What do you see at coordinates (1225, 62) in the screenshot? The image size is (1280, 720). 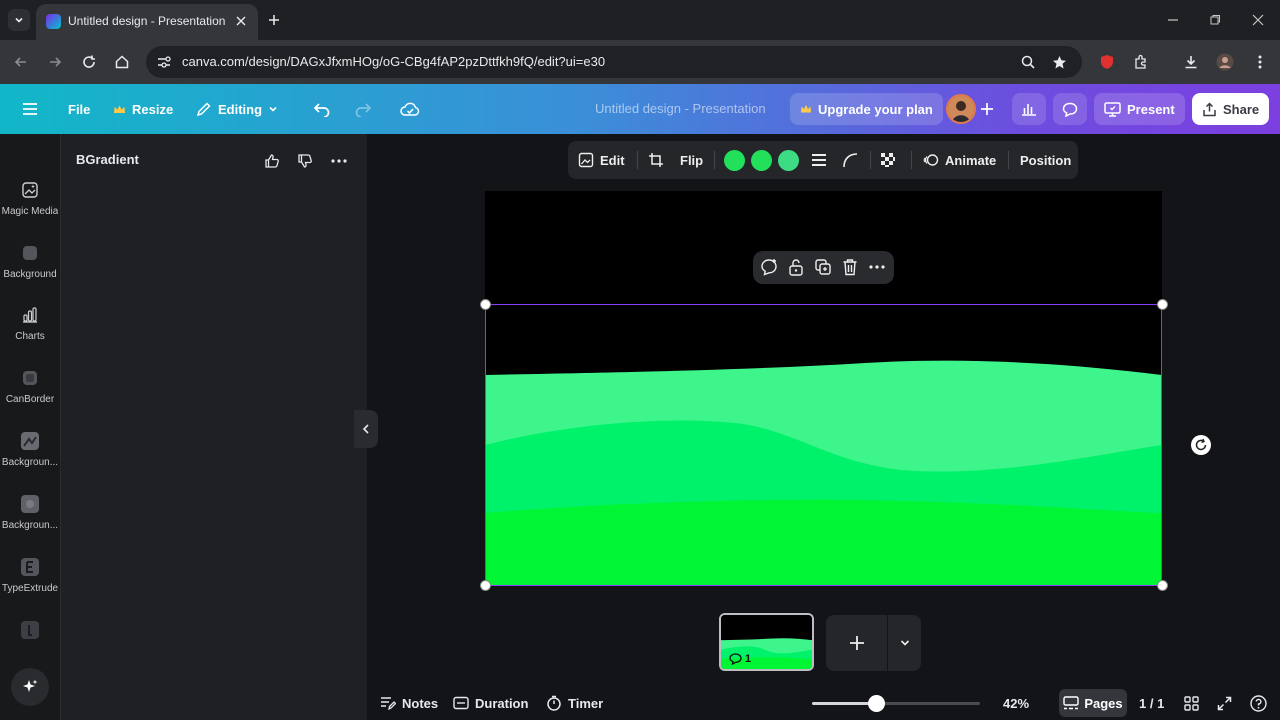 I see `profile-avatar-icon` at bounding box center [1225, 62].